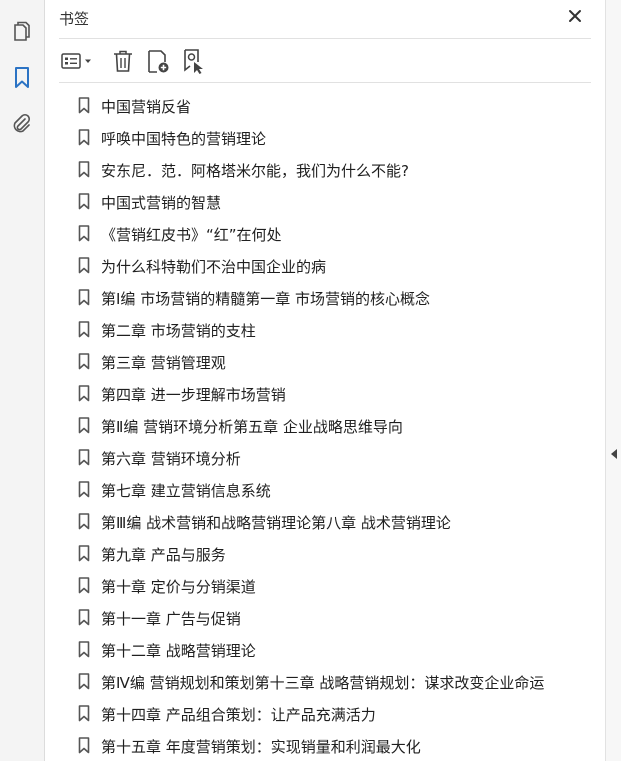  I want to click on bookmark-label: 第四章 进一步理解市场营销, so click(193, 395).